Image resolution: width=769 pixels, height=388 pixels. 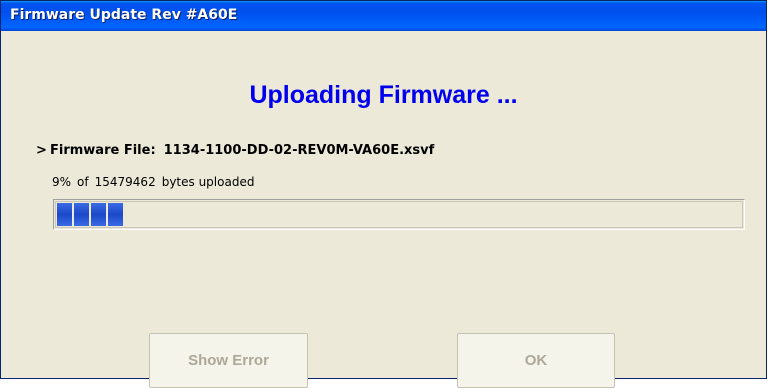 I want to click on progress-of-text: of, so click(x=83, y=182).